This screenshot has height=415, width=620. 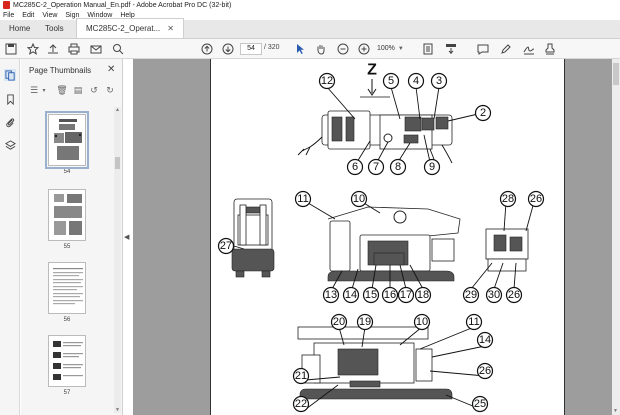 I want to click on page-total: / 320, so click(x=272, y=47).